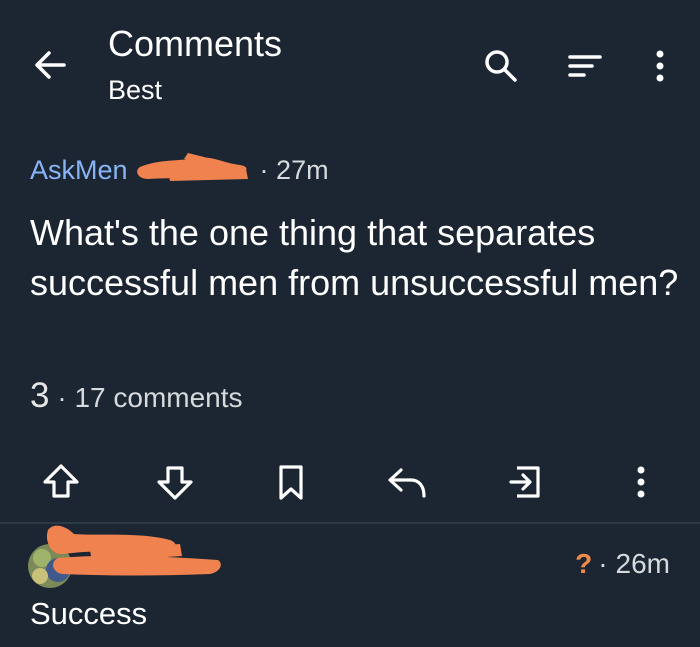 This screenshot has height=647, width=700. I want to click on post-more-button, so click(641, 482).